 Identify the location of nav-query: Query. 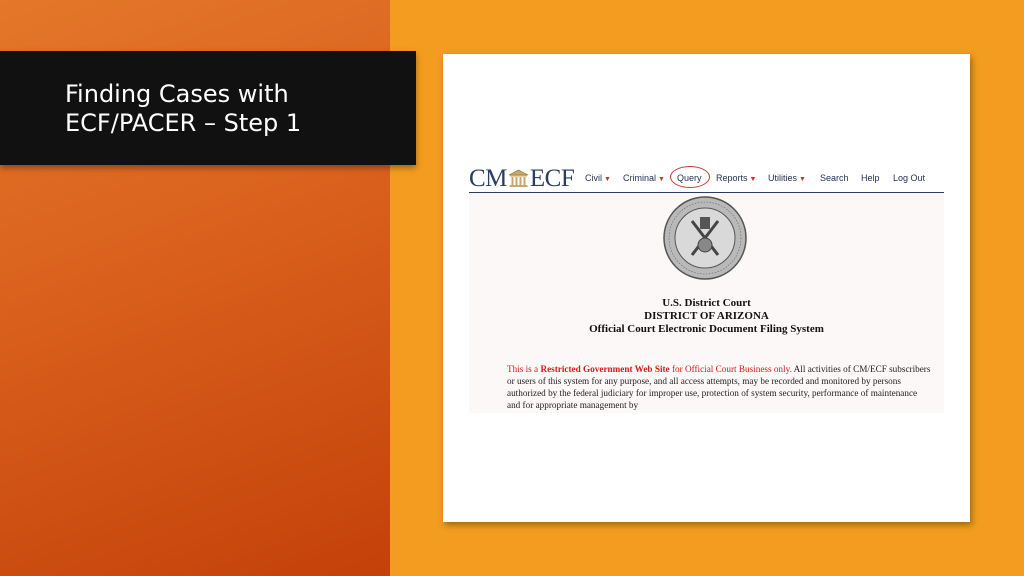
(690, 177).